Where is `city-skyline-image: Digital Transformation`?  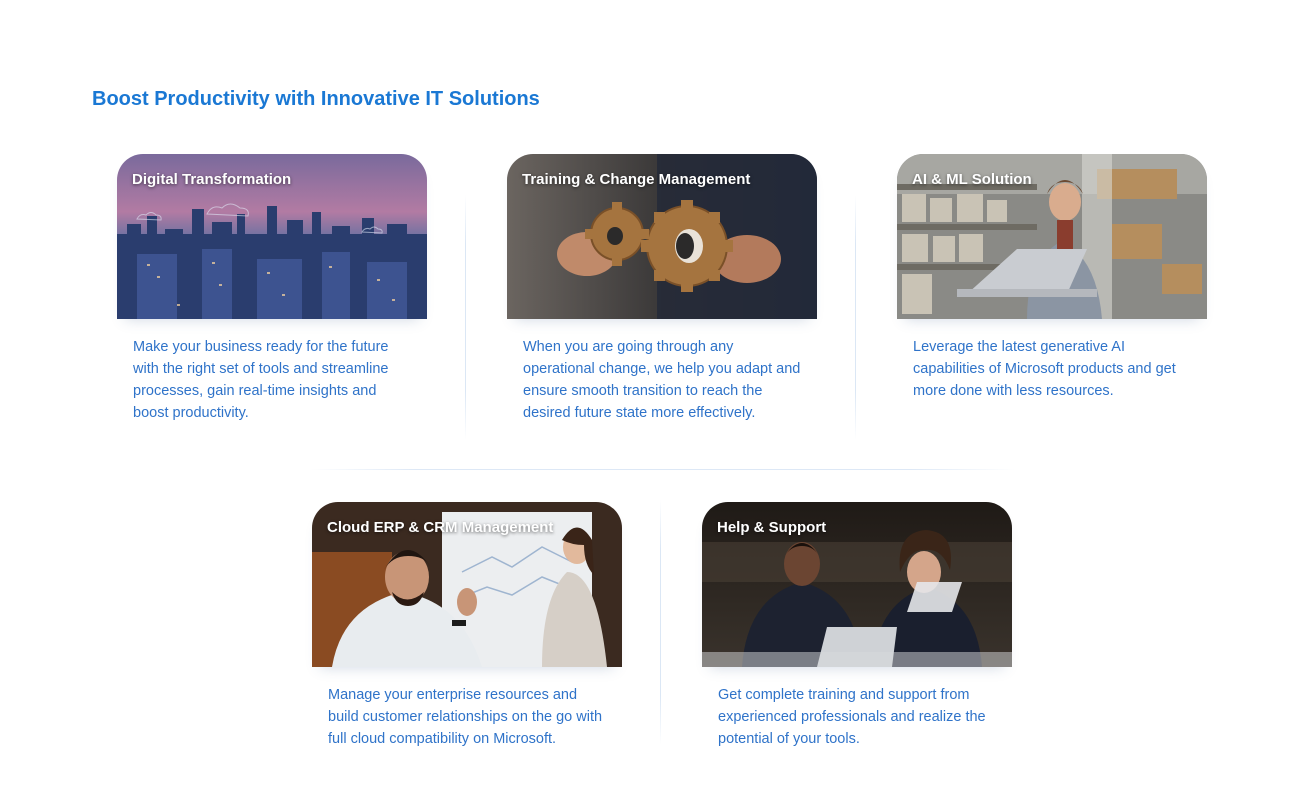 city-skyline-image: Digital Transformation is located at coordinates (272, 236).